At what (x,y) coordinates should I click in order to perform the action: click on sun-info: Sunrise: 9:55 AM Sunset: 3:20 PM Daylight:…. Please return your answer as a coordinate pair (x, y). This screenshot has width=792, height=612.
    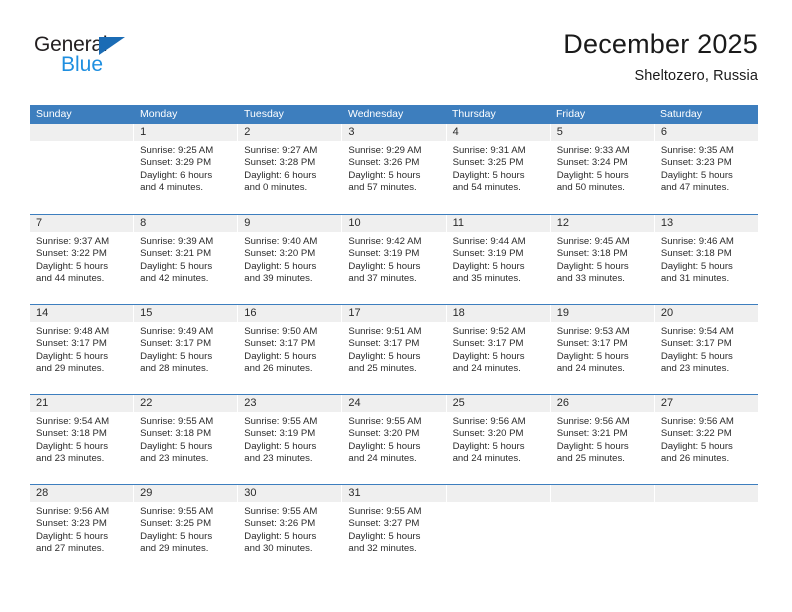
    Looking at the image, I should click on (393, 439).